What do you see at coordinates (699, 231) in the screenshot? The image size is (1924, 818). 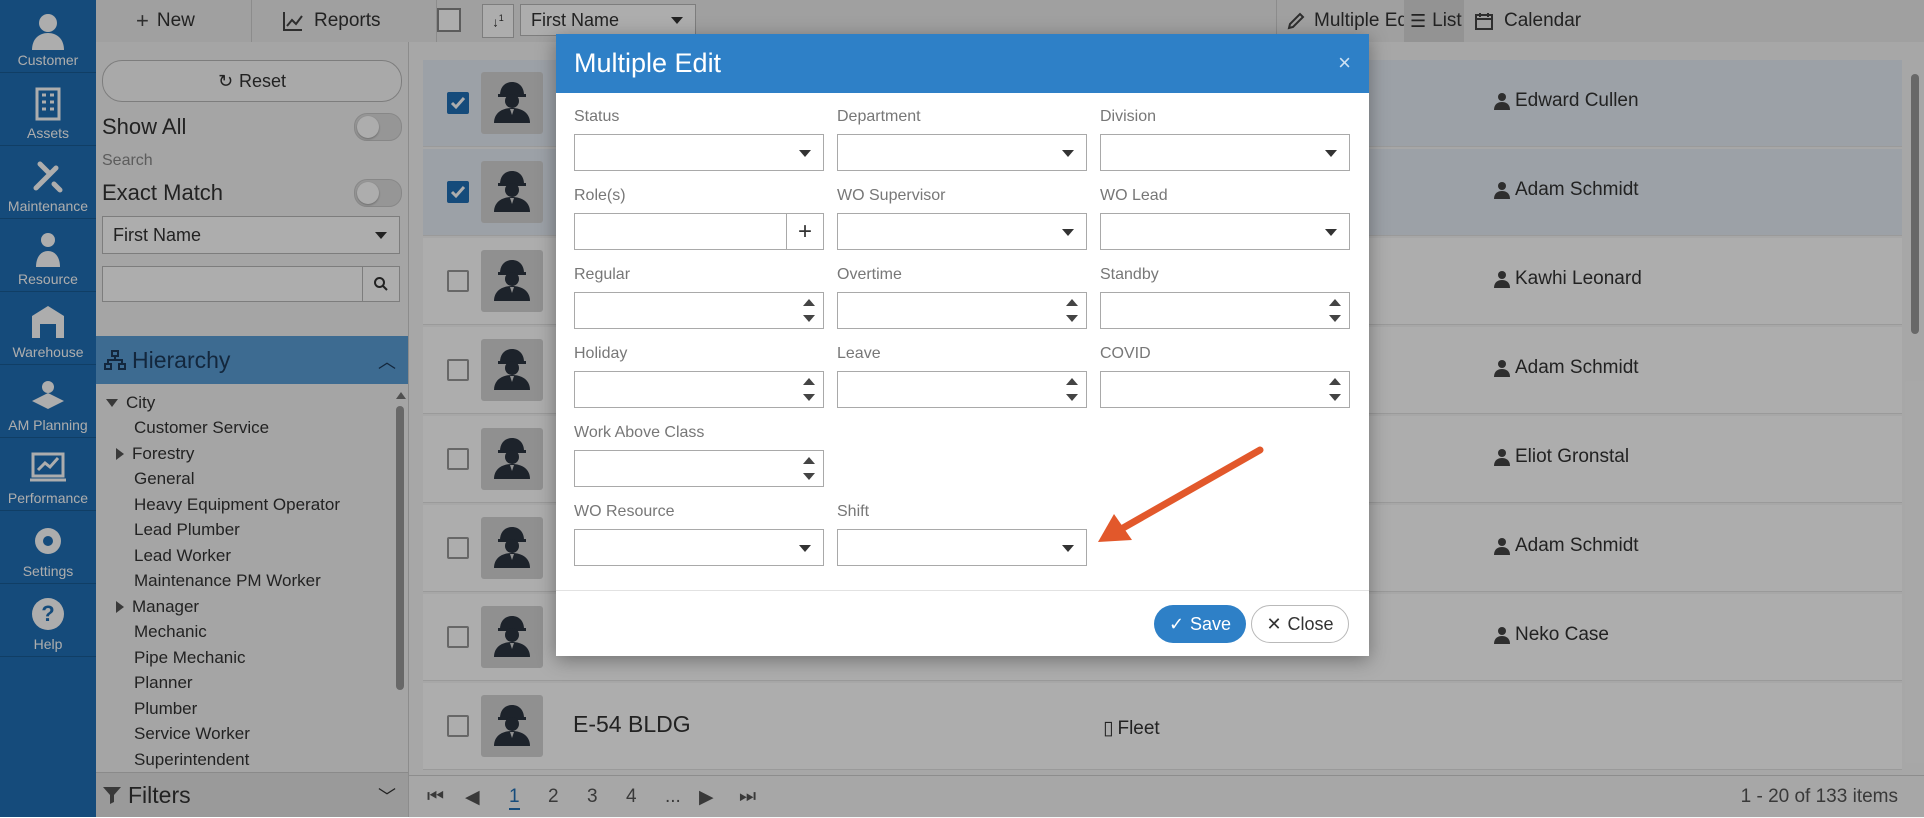 I see `roles-input: +` at bounding box center [699, 231].